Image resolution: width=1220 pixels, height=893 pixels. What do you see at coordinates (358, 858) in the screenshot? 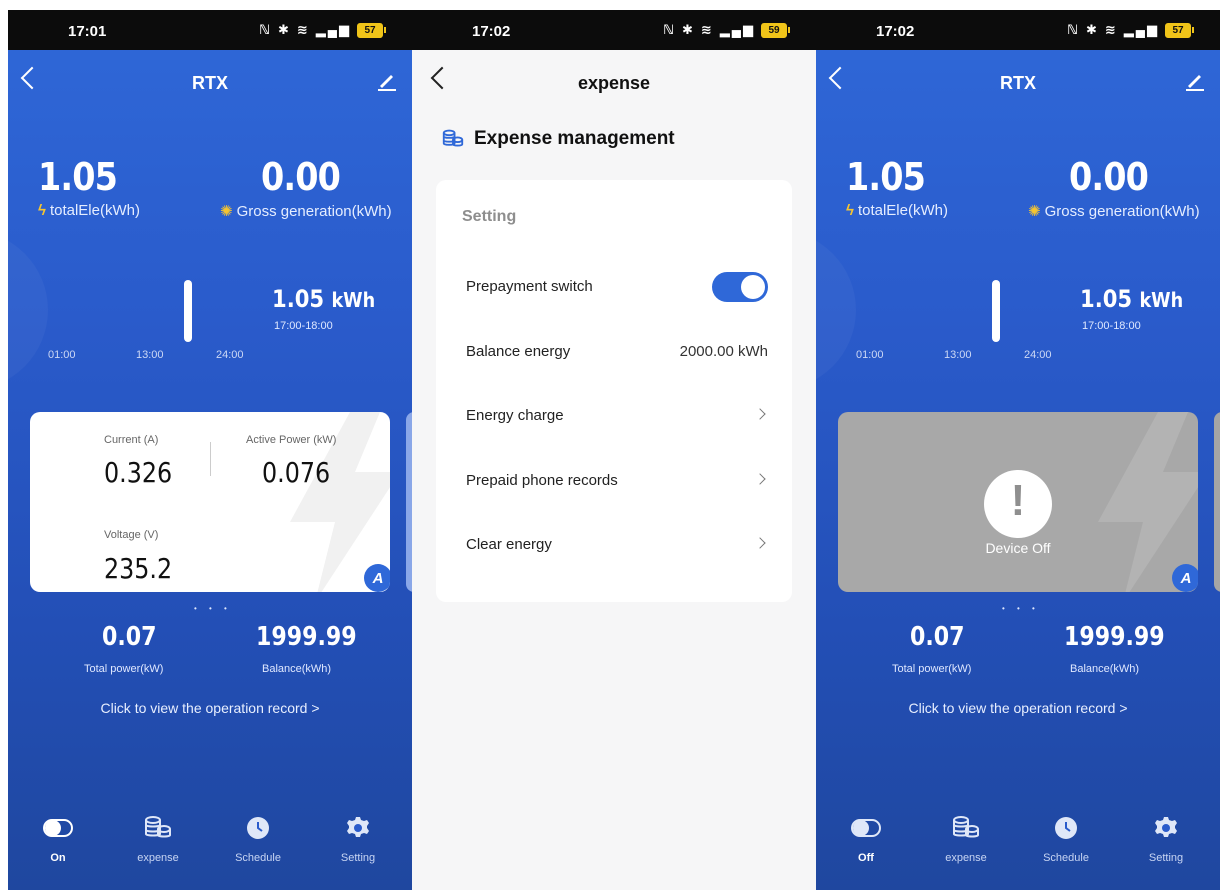
I see `tab-label: Setting` at bounding box center [358, 858].